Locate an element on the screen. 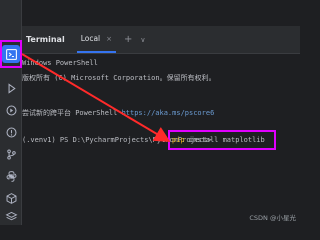 This screenshot has height=240, width=320. terminal-icon-highlight is located at coordinates (11, 54).